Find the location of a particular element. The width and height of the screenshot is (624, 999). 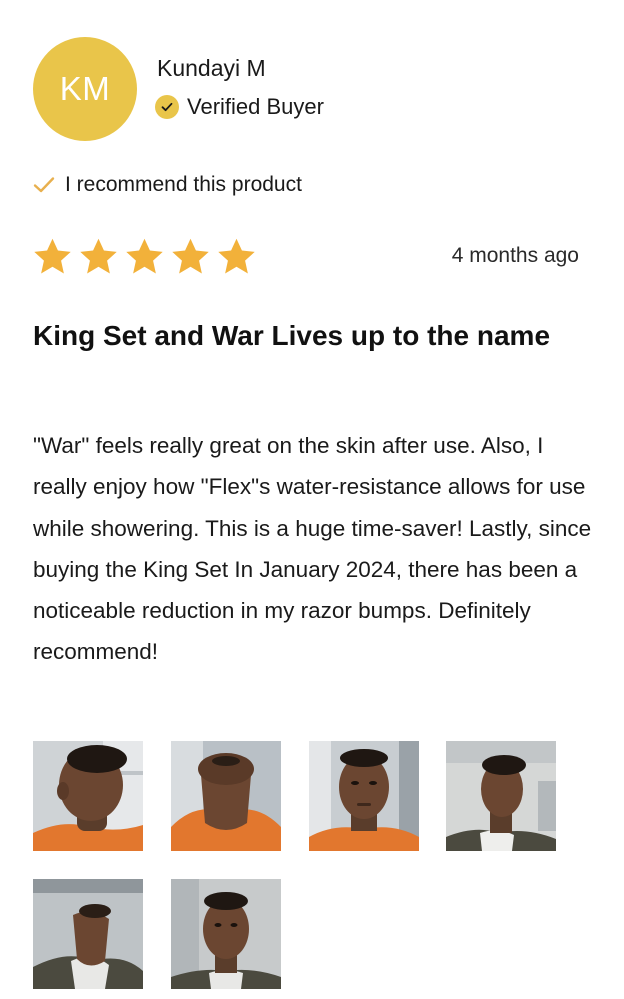

reviewer-name: Kundayi M is located at coordinates (211, 68).